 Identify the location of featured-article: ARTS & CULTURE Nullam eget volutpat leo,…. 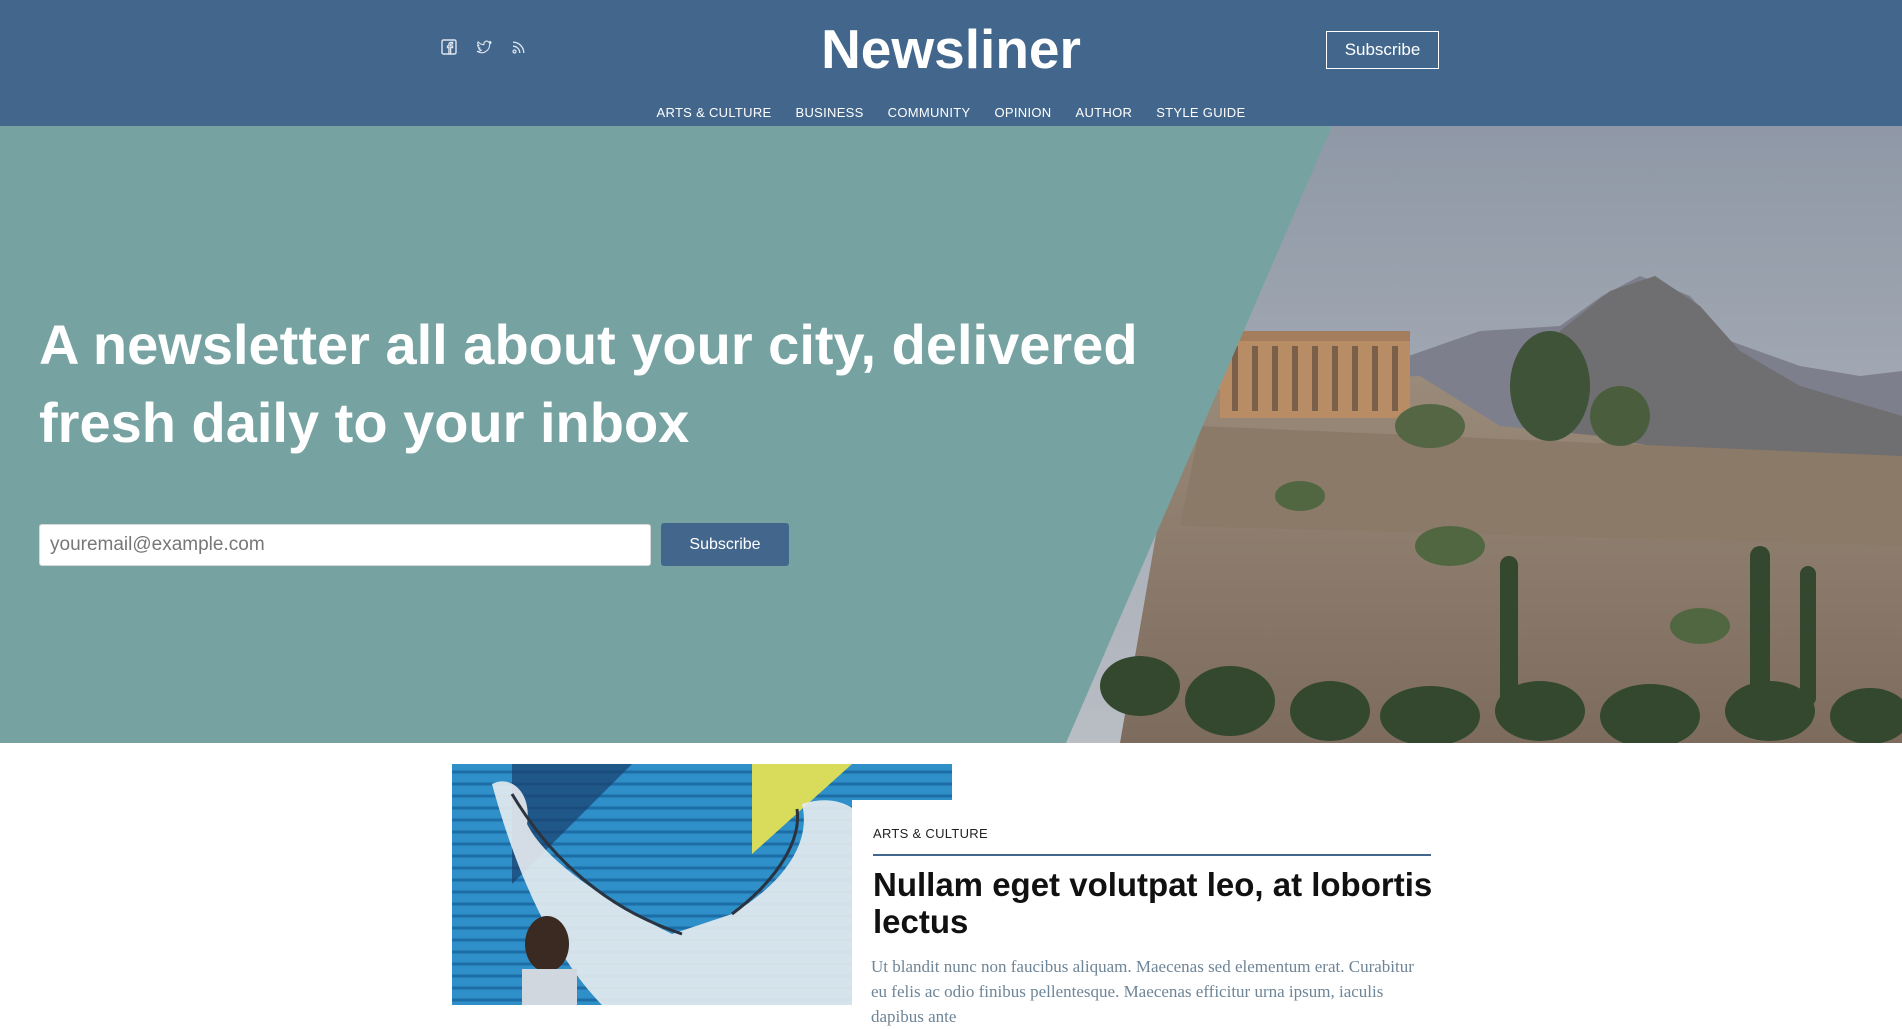
(1152, 913).